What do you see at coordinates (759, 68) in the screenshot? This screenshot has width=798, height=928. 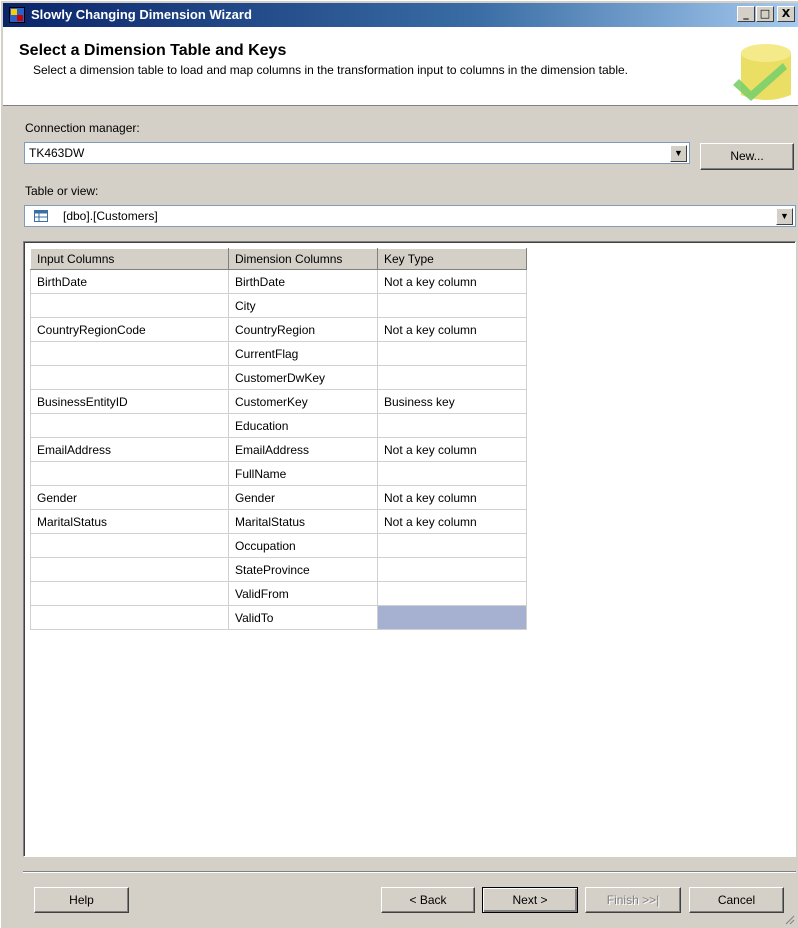 I see `wizard-cylinder-check-icon` at bounding box center [759, 68].